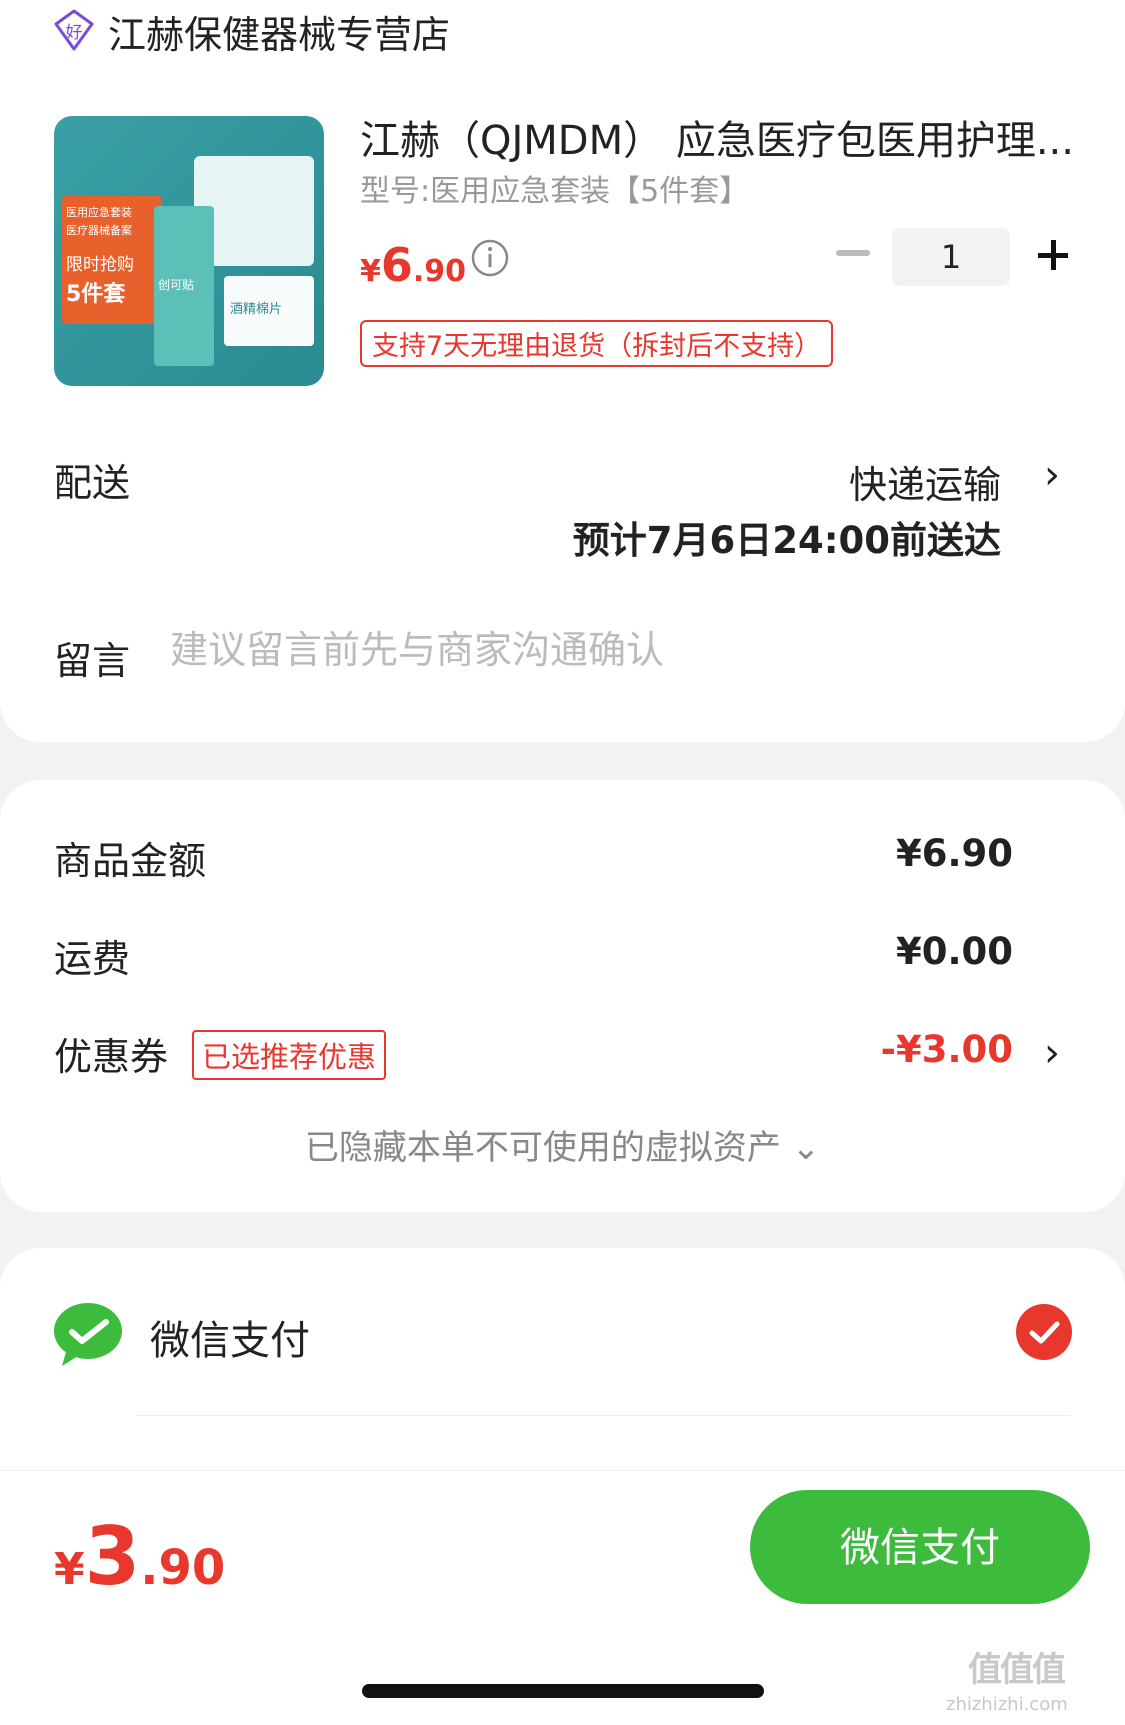  I want to click on coupon-value: -¥3.00, so click(947, 1049).